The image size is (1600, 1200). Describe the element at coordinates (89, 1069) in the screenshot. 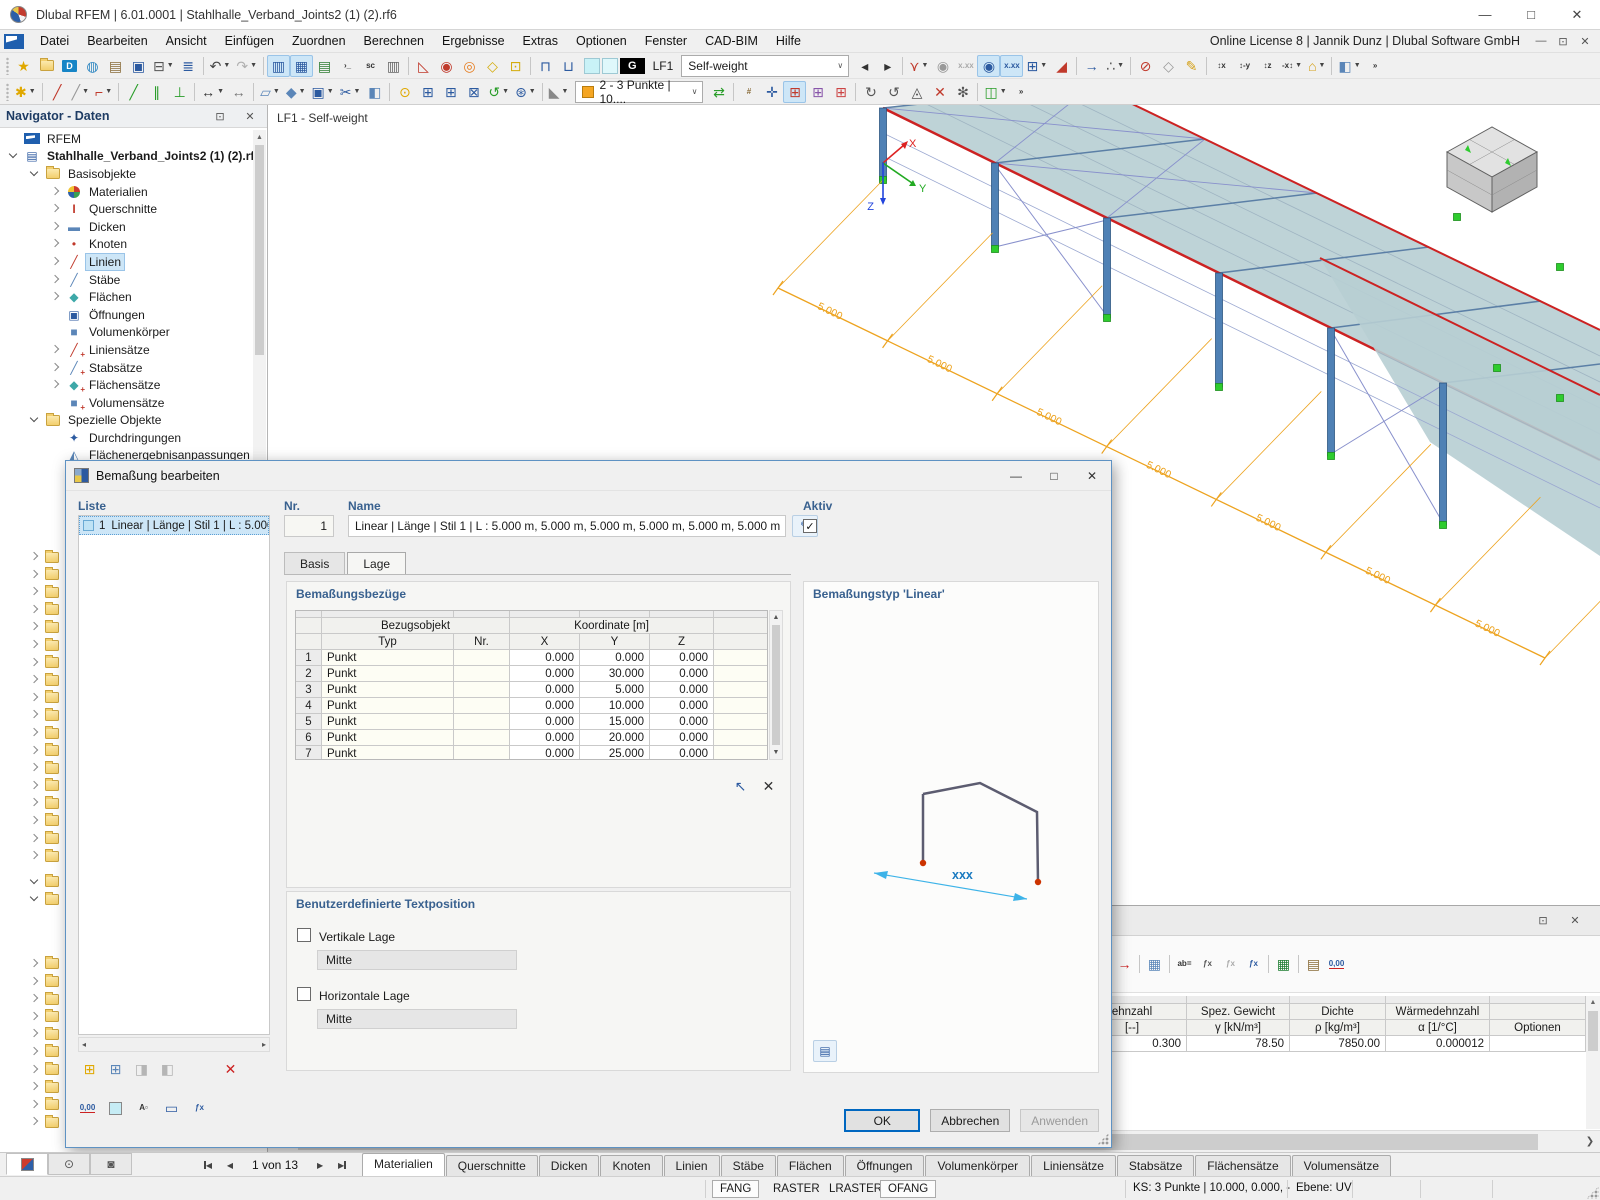

I see `list-new-button: ⊞` at that location.